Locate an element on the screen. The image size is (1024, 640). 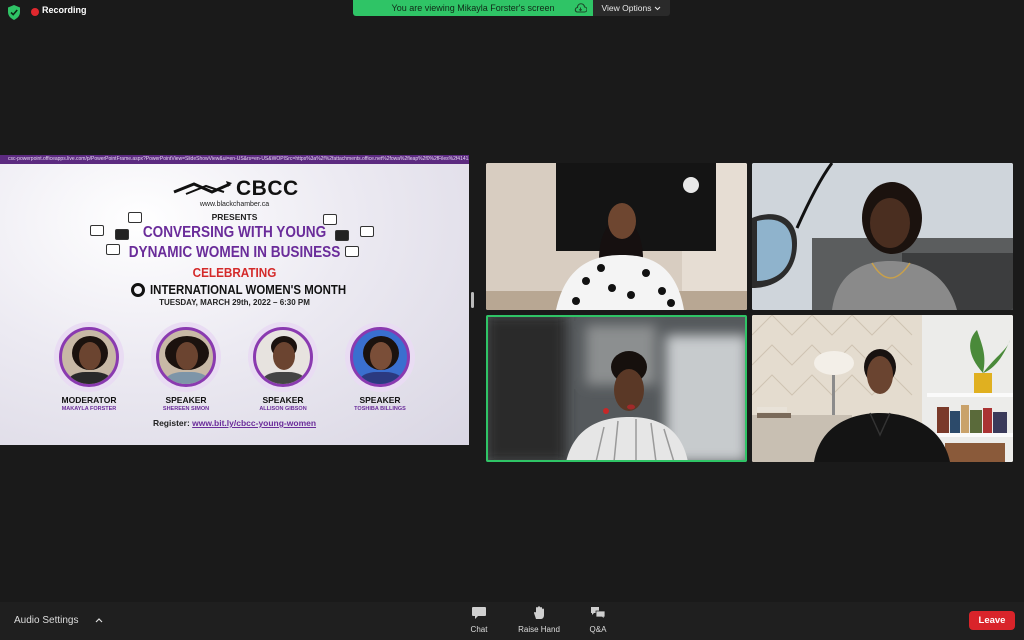
qa-icon is located at coordinates (598, 613).